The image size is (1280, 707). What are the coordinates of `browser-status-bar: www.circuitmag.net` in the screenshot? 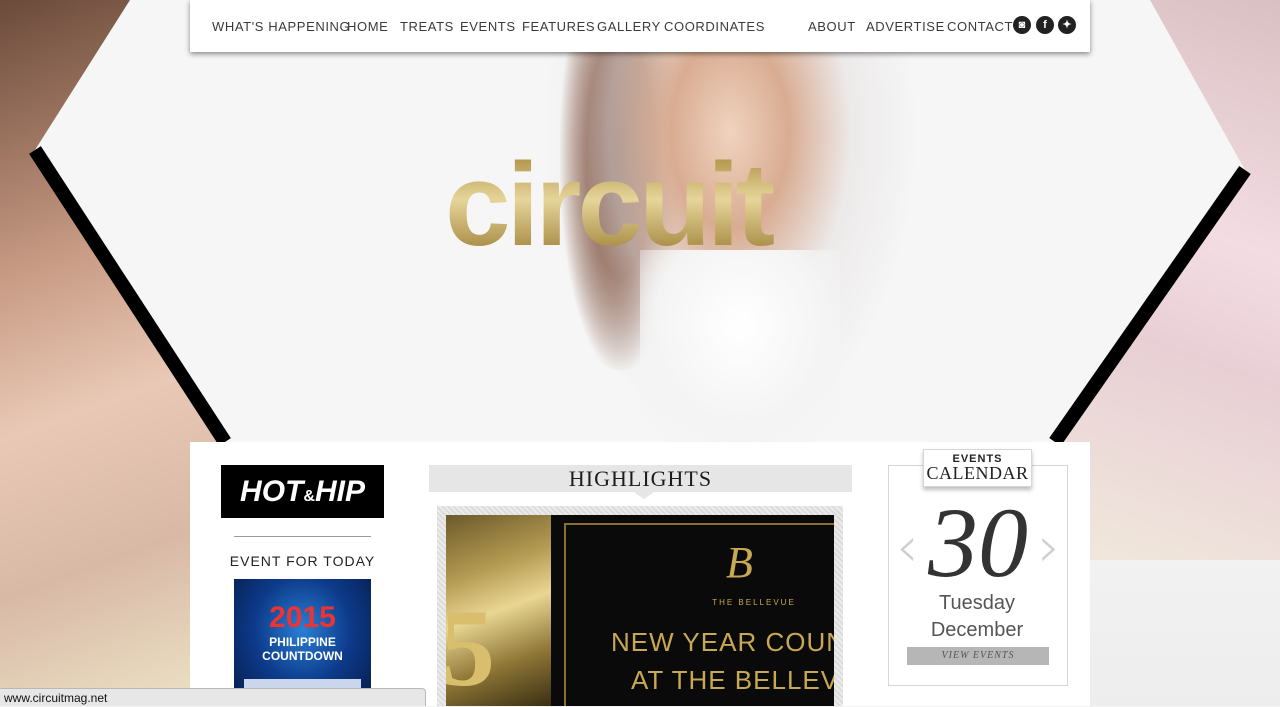 It's located at (213, 697).